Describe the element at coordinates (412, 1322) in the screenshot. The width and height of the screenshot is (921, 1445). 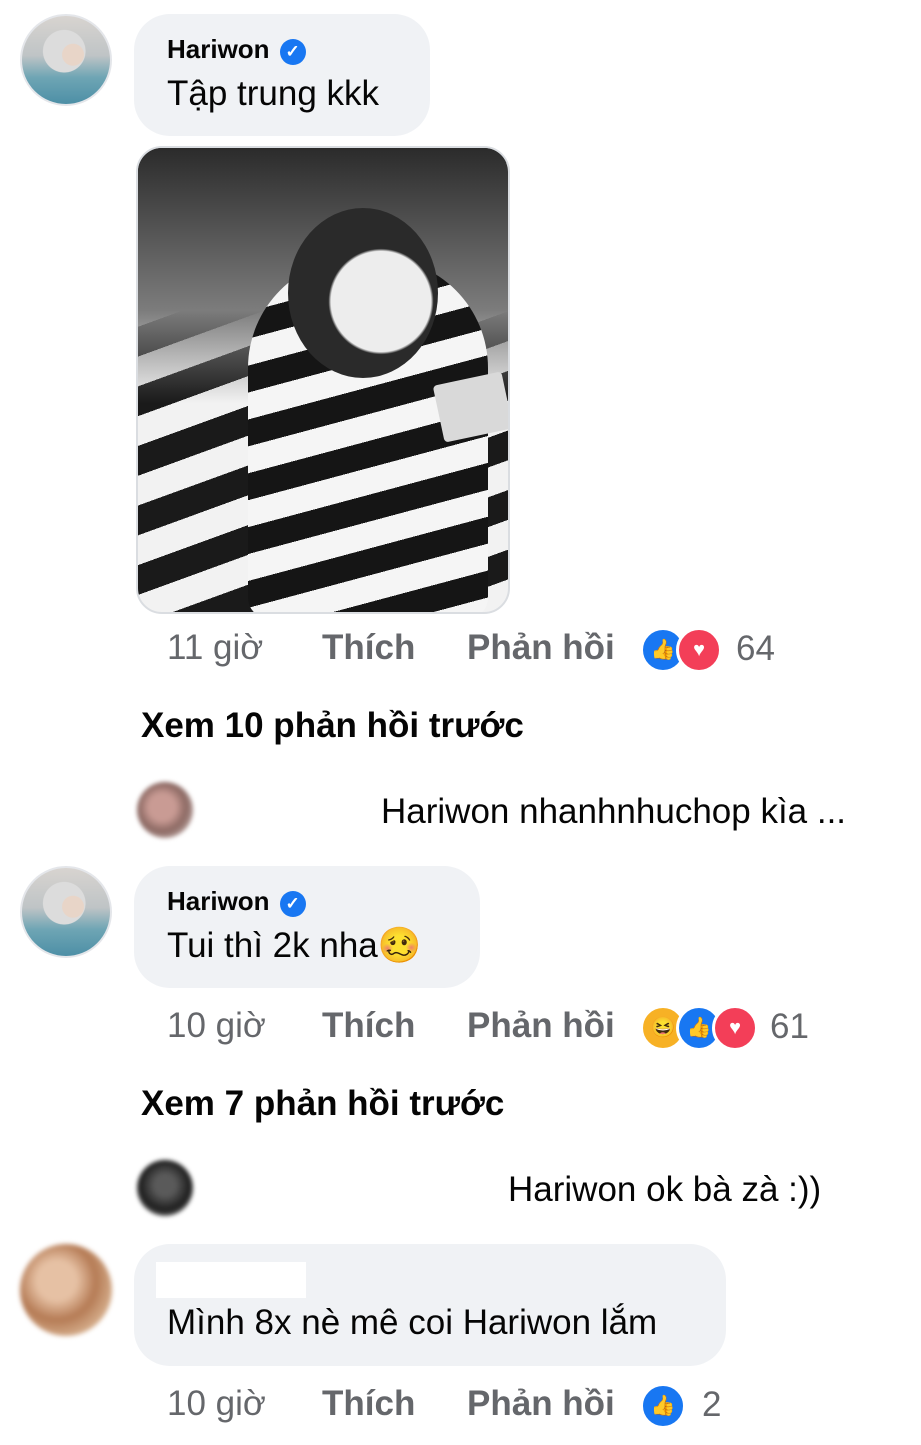
I see `comment-text: Mình 8x nè mê coi Hariwon lắm` at that location.